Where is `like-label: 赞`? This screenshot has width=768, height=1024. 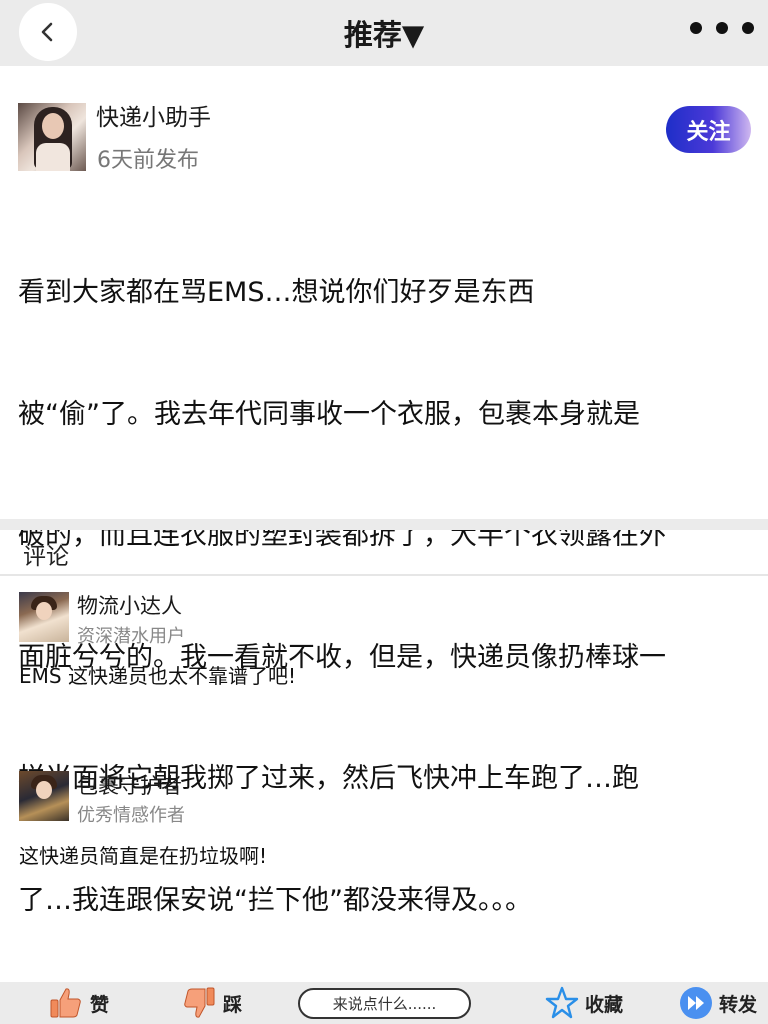
like-label: 赞 is located at coordinates (100, 1004).